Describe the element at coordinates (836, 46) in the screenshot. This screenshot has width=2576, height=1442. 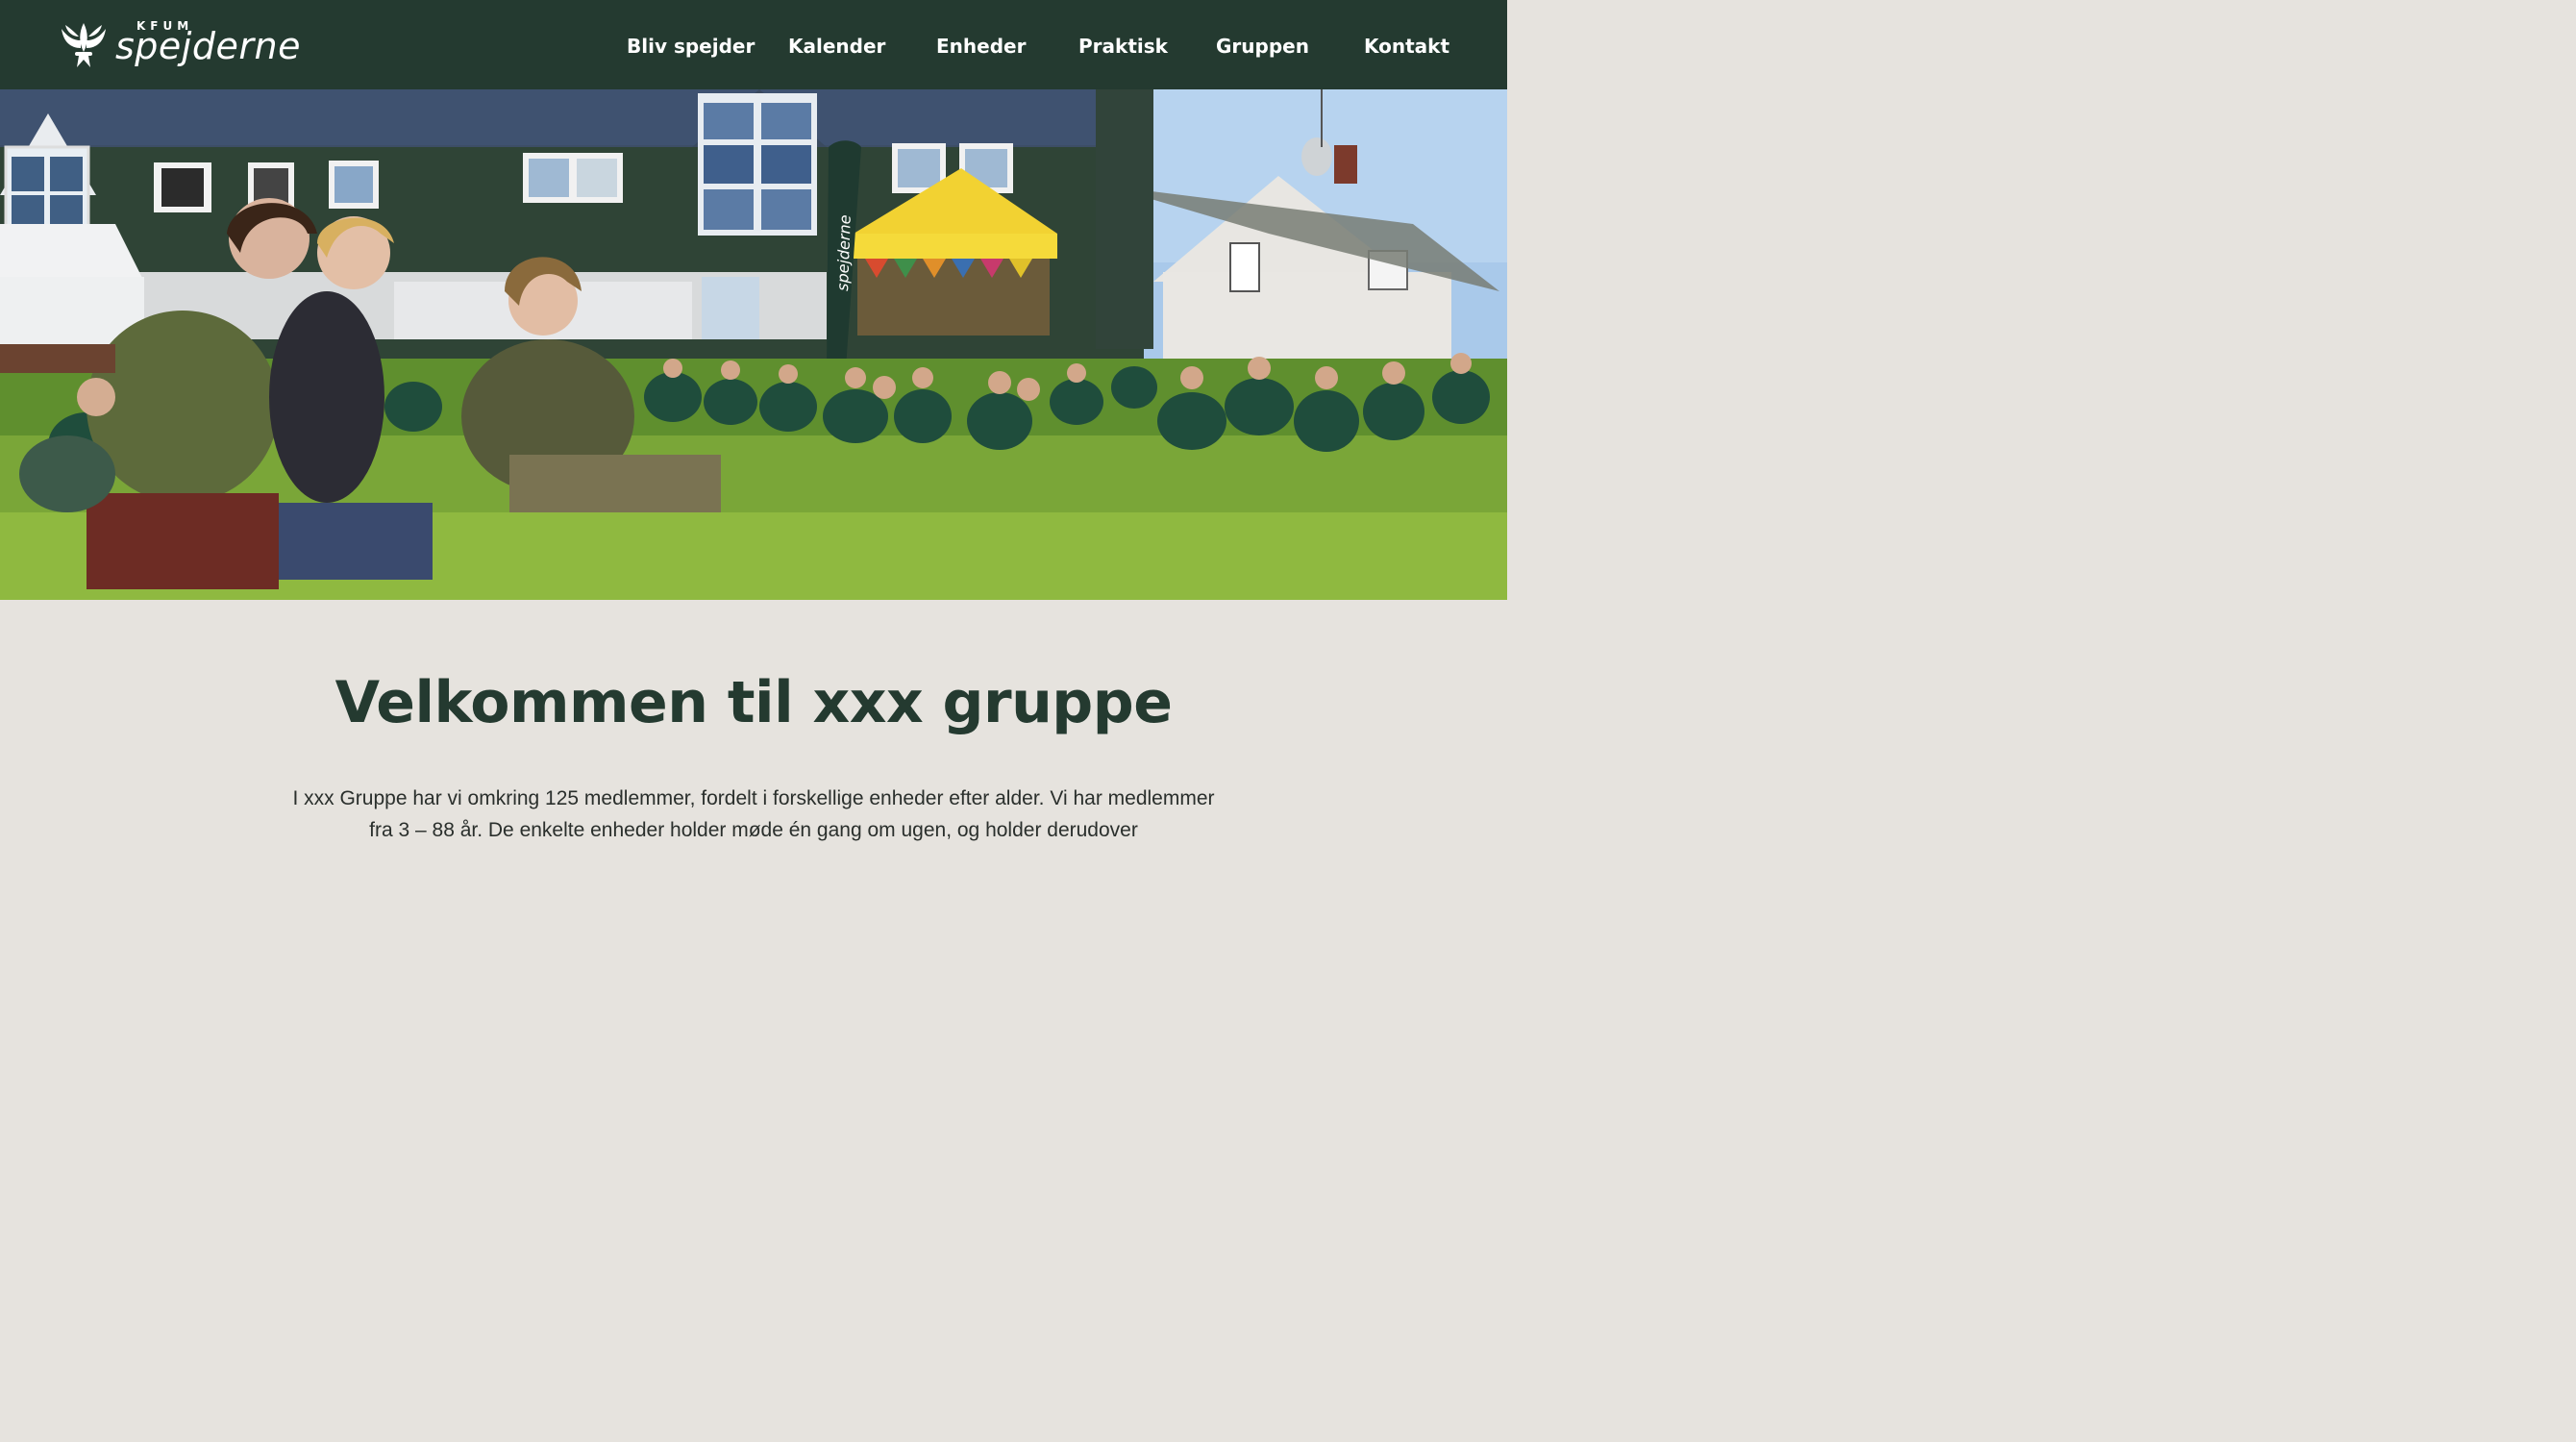
I see `nav-kalender: Kalender` at that location.